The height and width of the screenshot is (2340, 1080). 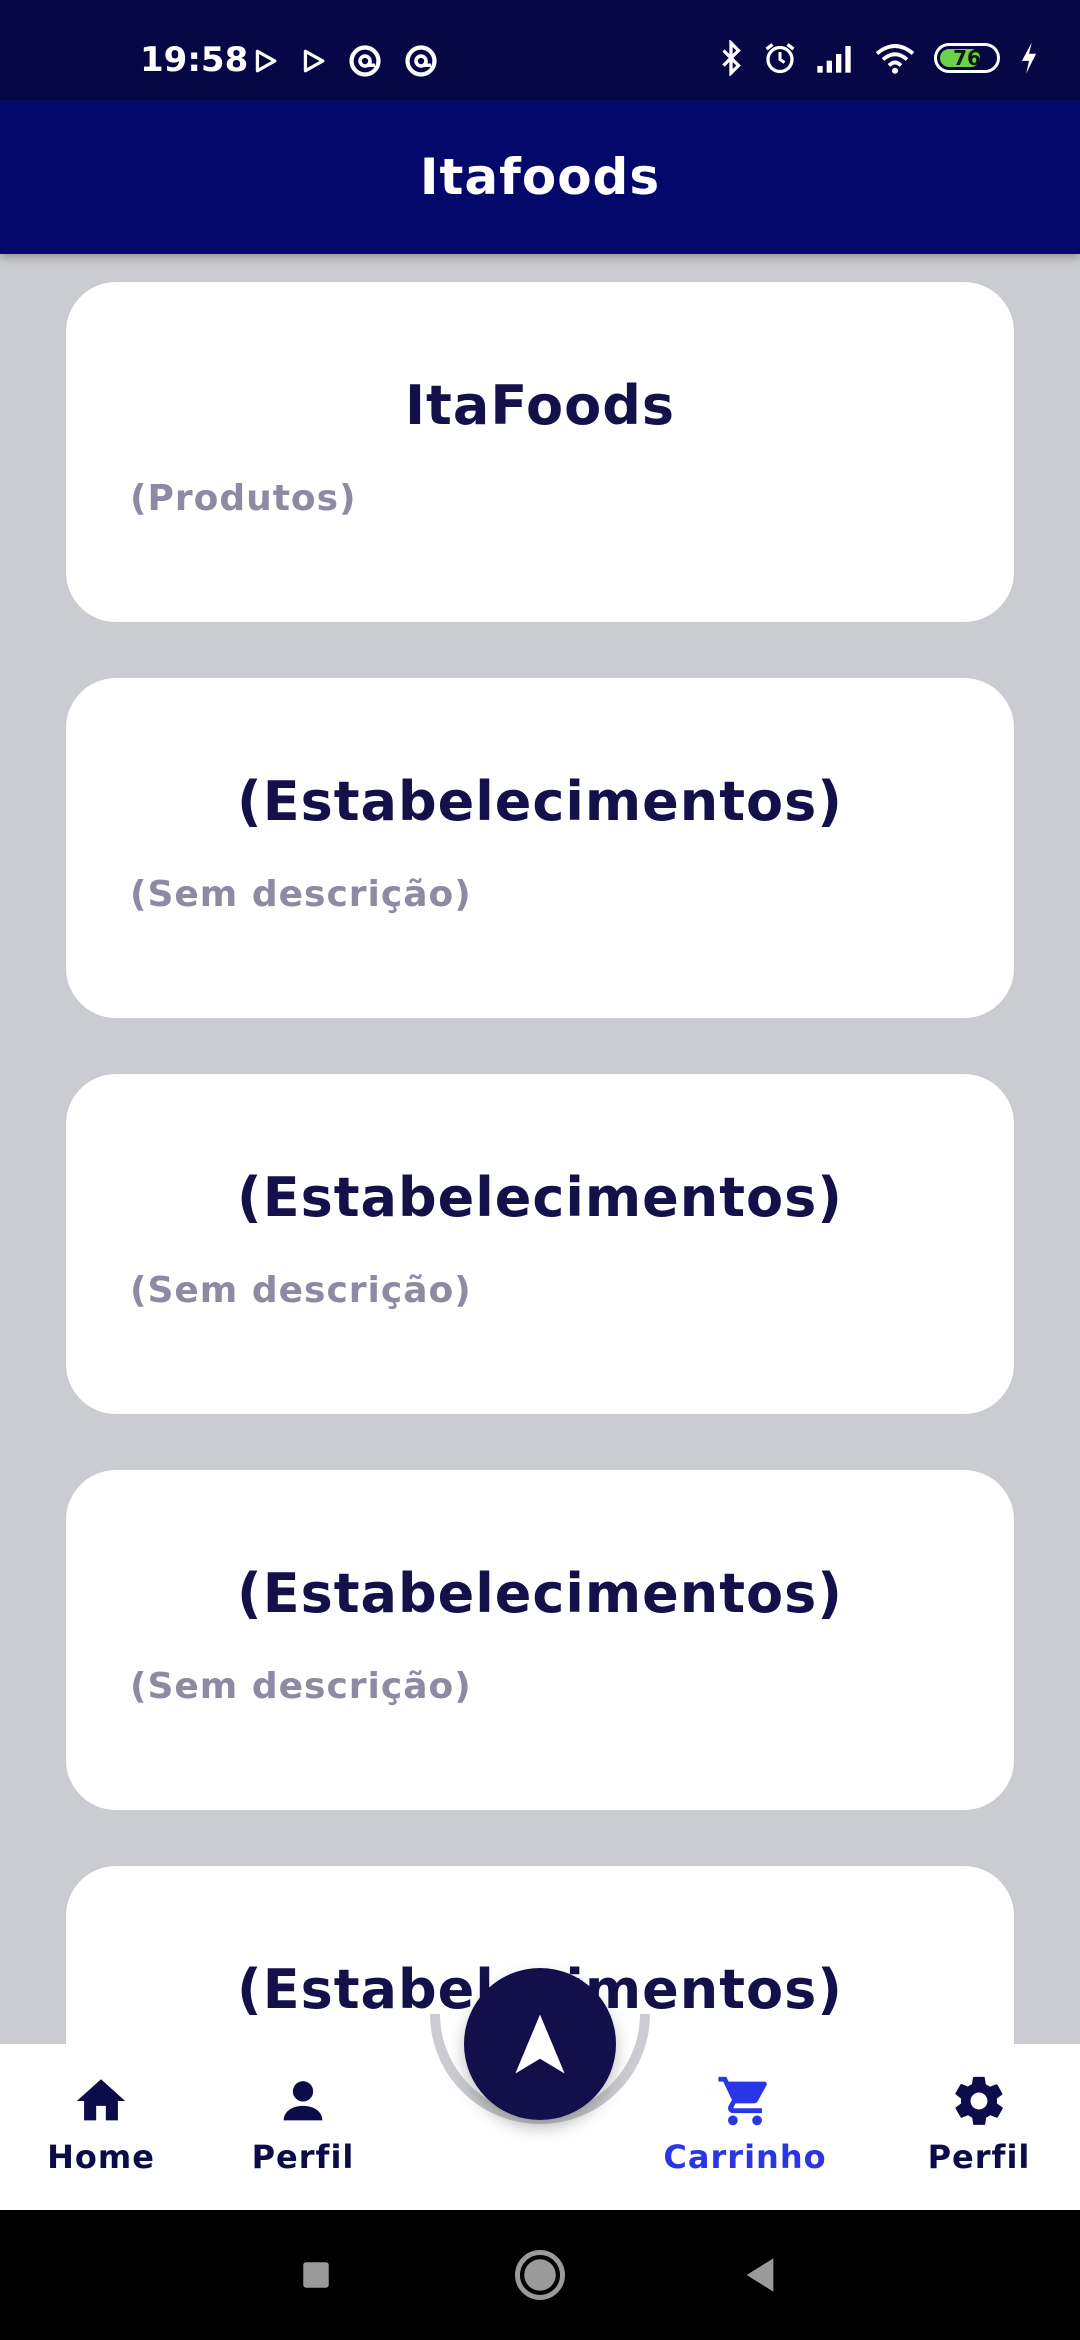 I want to click on home-circle-icon, so click(x=540, y=2275).